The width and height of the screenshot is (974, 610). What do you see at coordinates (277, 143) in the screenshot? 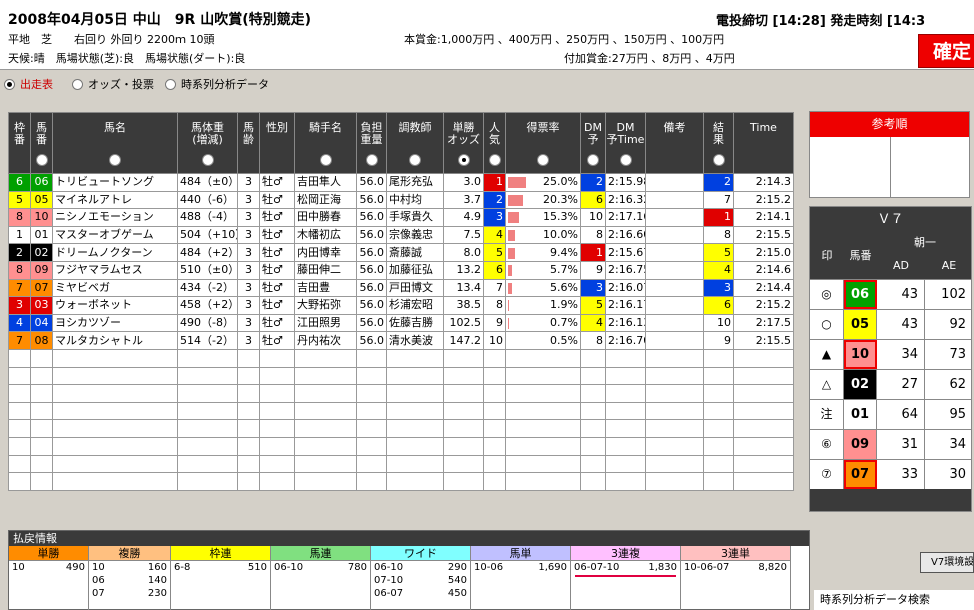
I see `col-header-5: 性別` at bounding box center [277, 143].